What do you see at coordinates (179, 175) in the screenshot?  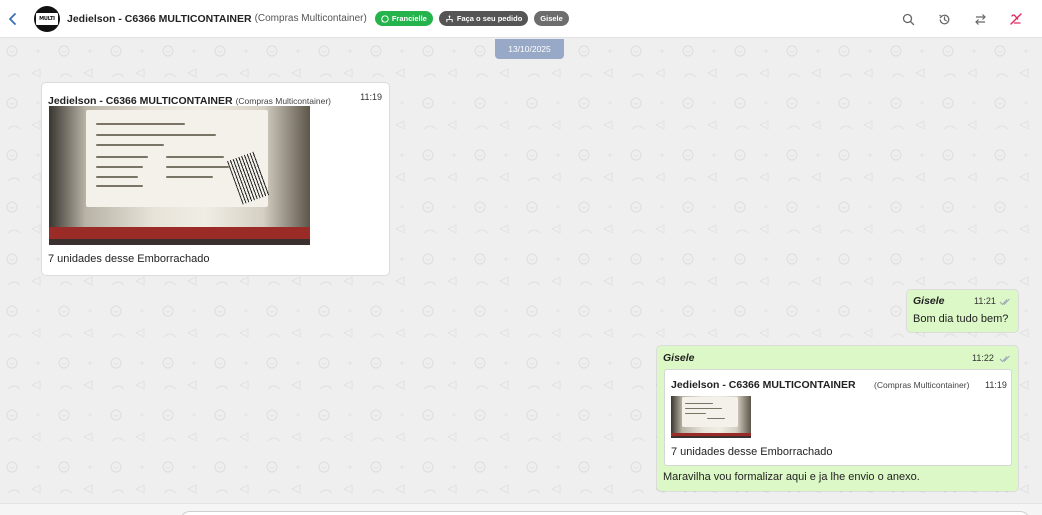 I see `message-image` at bounding box center [179, 175].